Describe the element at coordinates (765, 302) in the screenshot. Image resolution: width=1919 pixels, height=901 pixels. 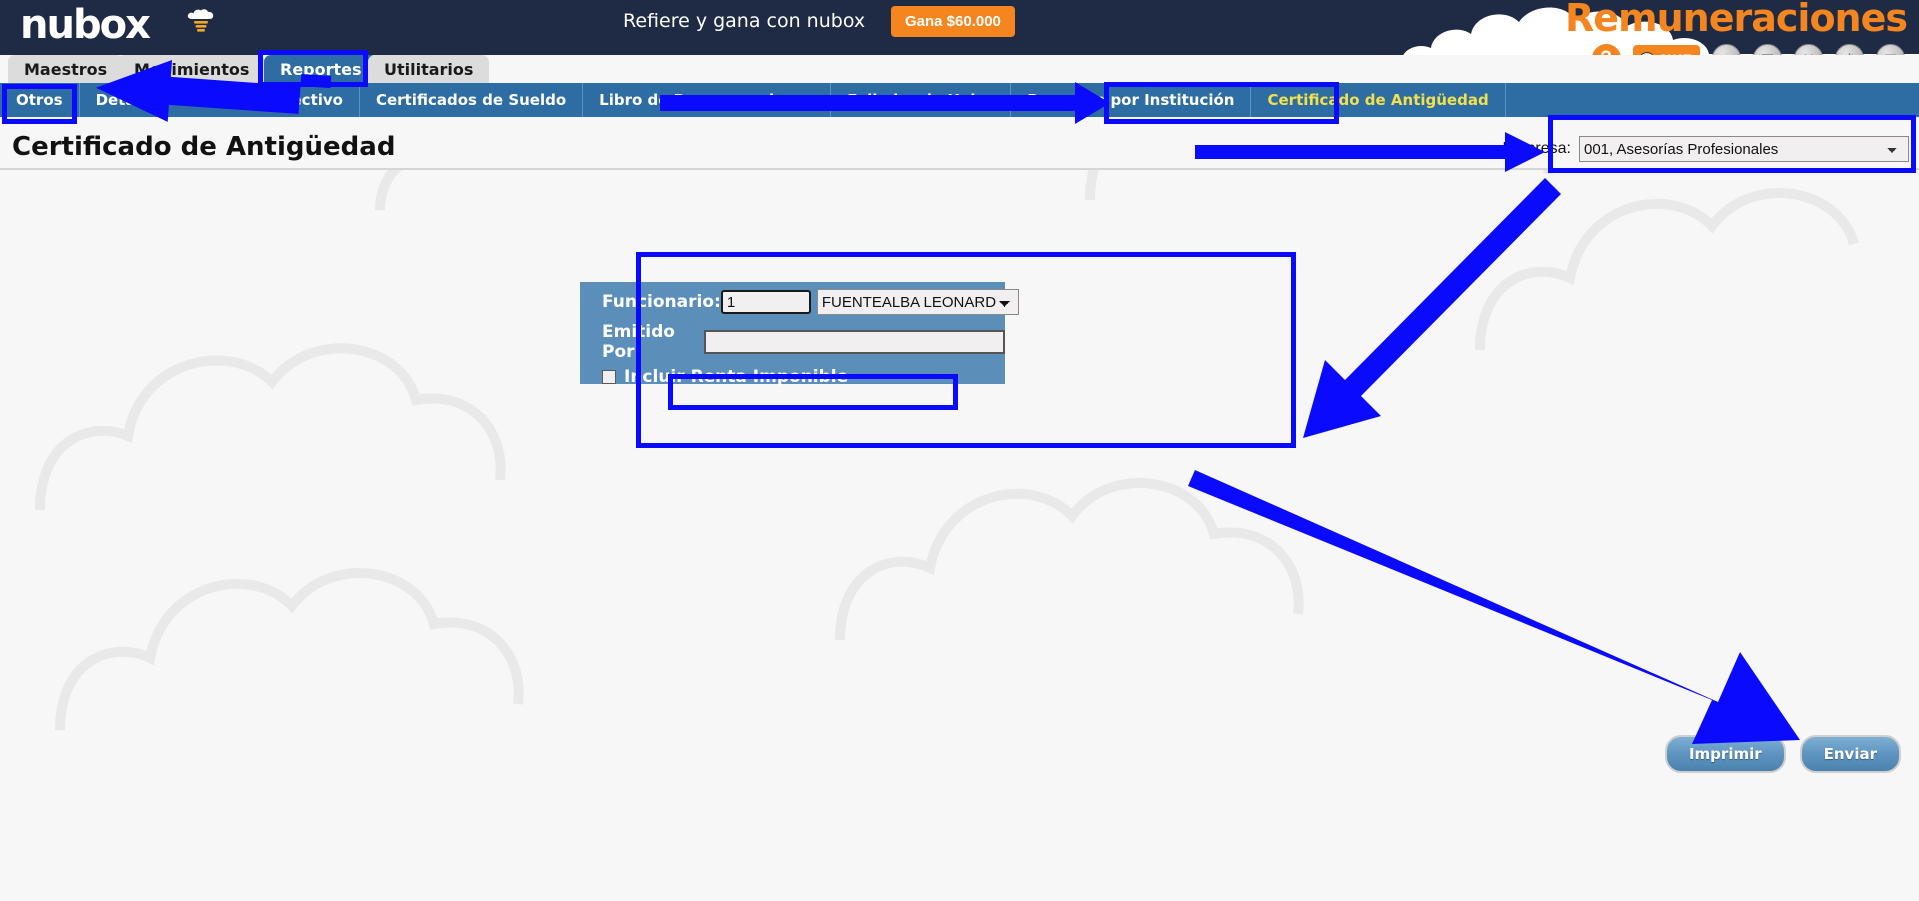
I see `funcionario-code-input` at that location.